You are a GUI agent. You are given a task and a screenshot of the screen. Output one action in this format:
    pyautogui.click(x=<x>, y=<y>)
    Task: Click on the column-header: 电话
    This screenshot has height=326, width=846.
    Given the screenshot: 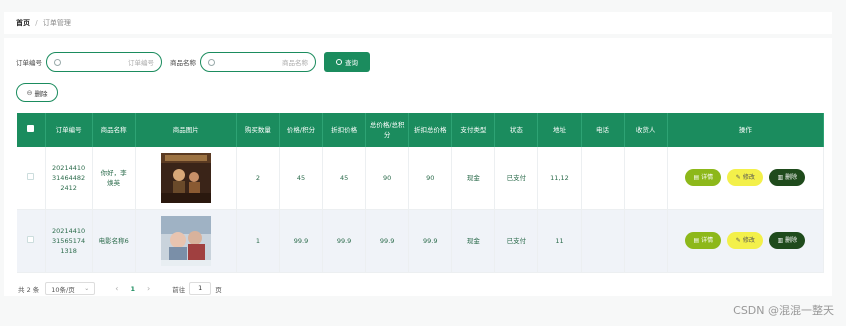 What is the action you would take?
    pyautogui.click(x=603, y=130)
    